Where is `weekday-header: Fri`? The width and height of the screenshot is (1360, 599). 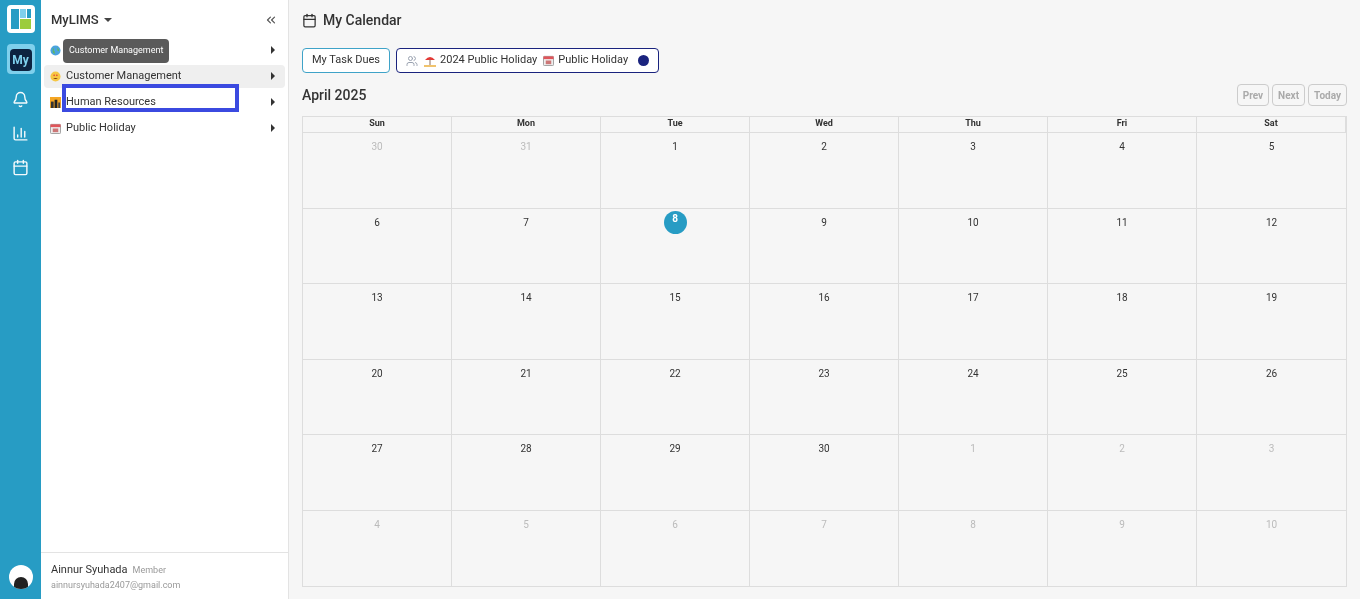 weekday-header: Fri is located at coordinates (1122, 125).